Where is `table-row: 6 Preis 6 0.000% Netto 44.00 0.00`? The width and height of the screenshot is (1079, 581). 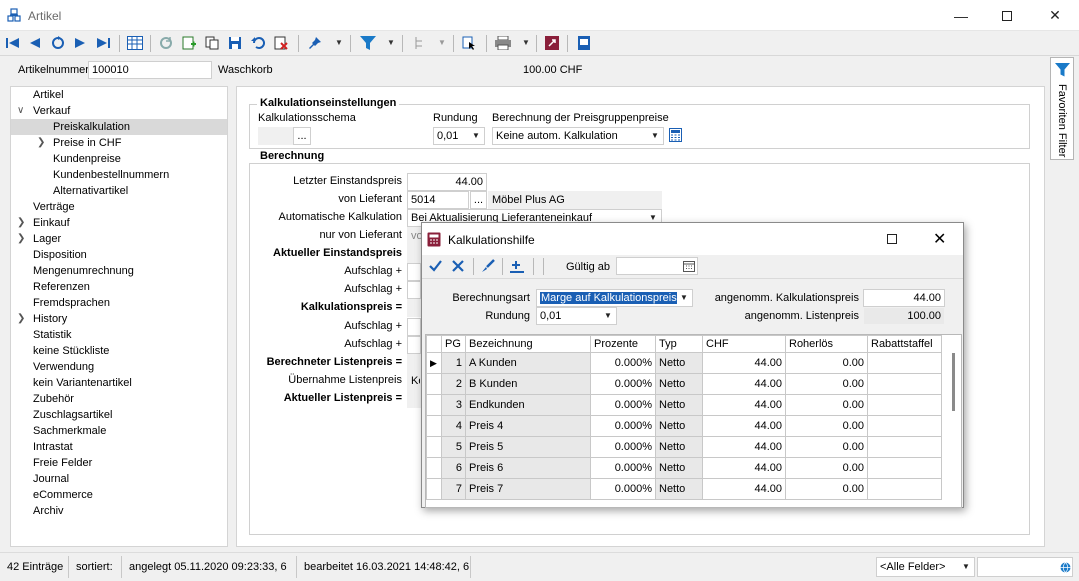 table-row: 6 Preis 6 0.000% Netto 44.00 0.00 is located at coordinates (684, 468).